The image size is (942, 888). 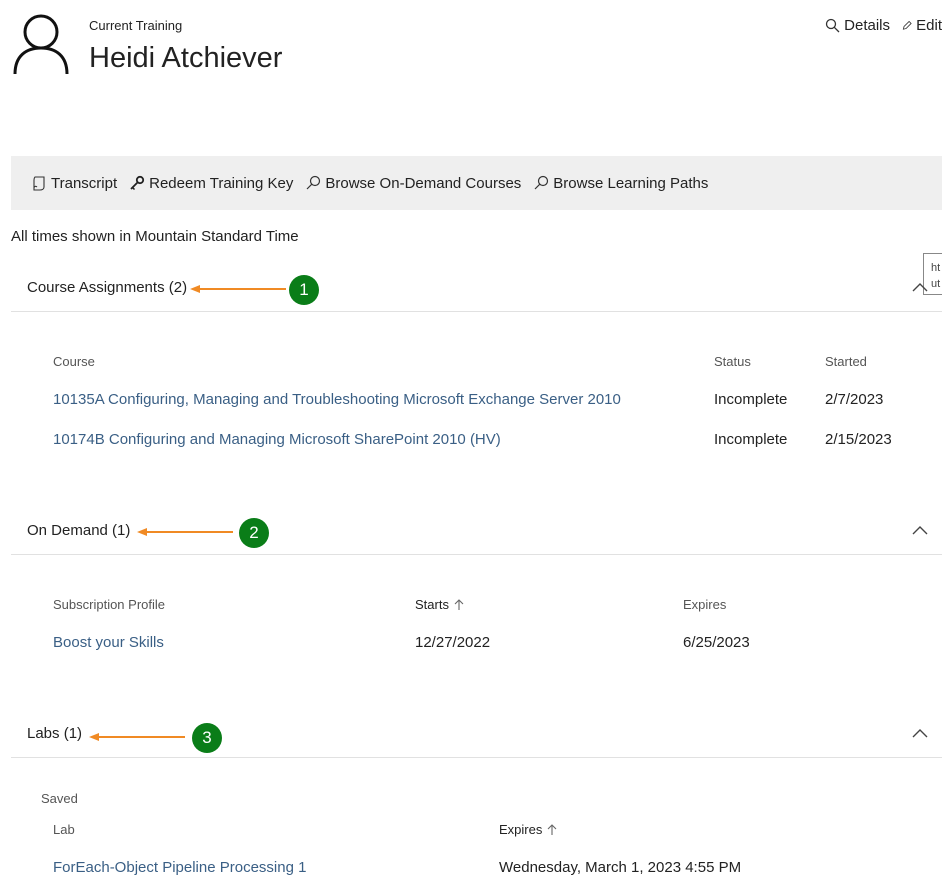 What do you see at coordinates (41, 44) in the screenshot?
I see `user-avatar-icon` at bounding box center [41, 44].